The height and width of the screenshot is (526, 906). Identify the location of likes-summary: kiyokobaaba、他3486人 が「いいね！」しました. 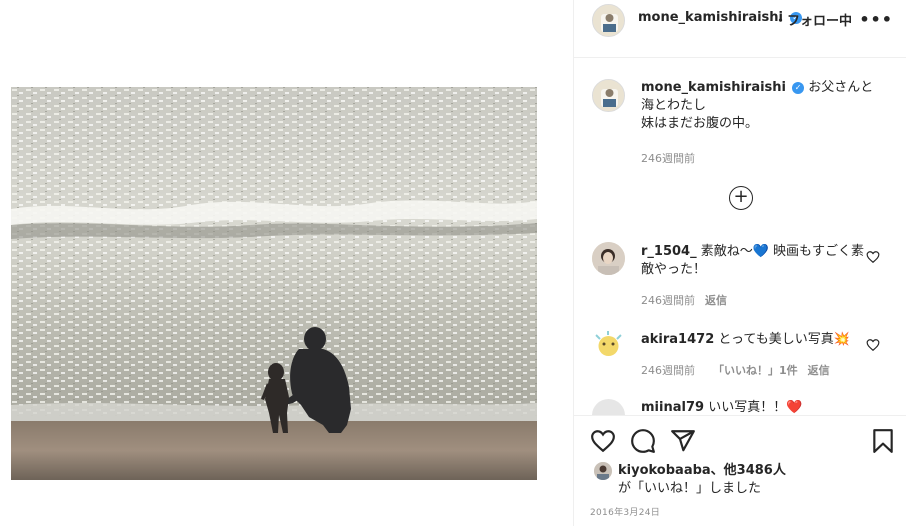
(702, 480).